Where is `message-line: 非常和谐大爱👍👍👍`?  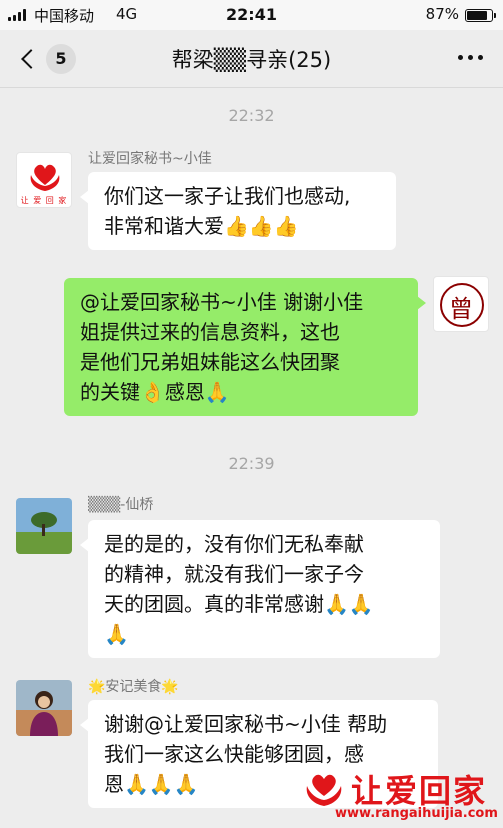
message-line: 非常和谐大爱👍👍👍 is located at coordinates (201, 226).